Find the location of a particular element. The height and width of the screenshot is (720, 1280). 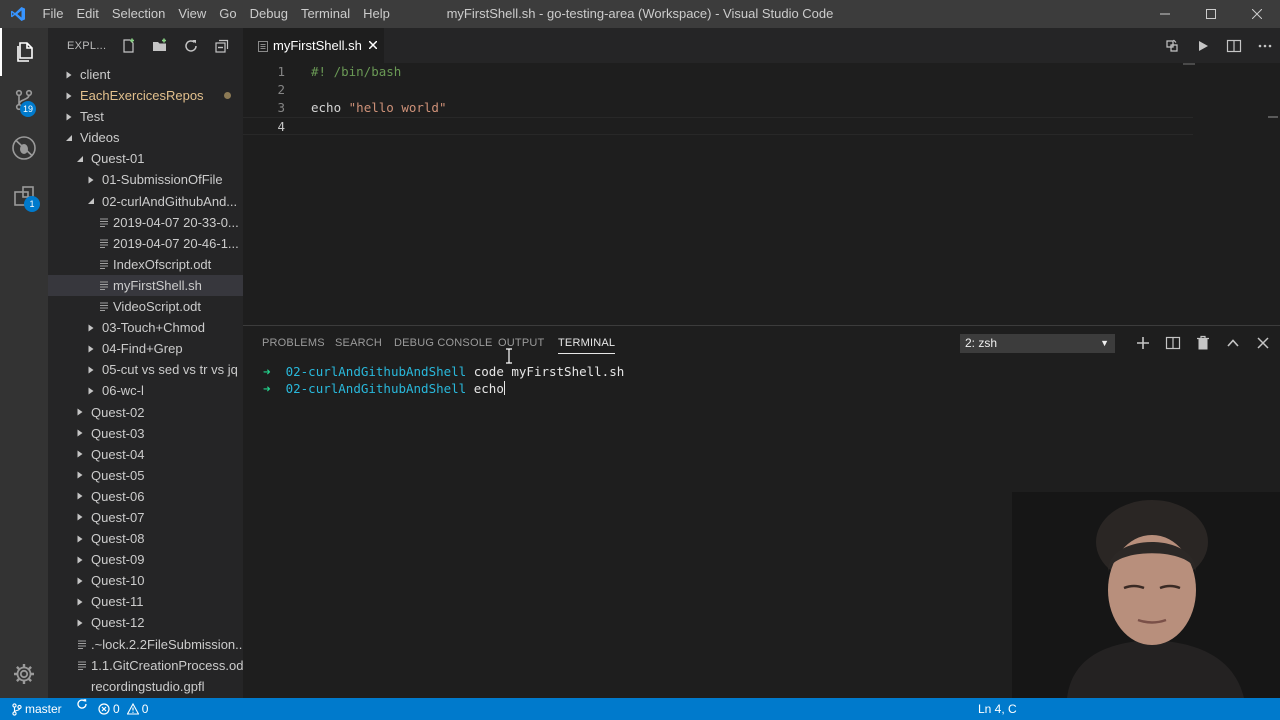

tree-file: myFirstShell.sh is located at coordinates (145, 285).